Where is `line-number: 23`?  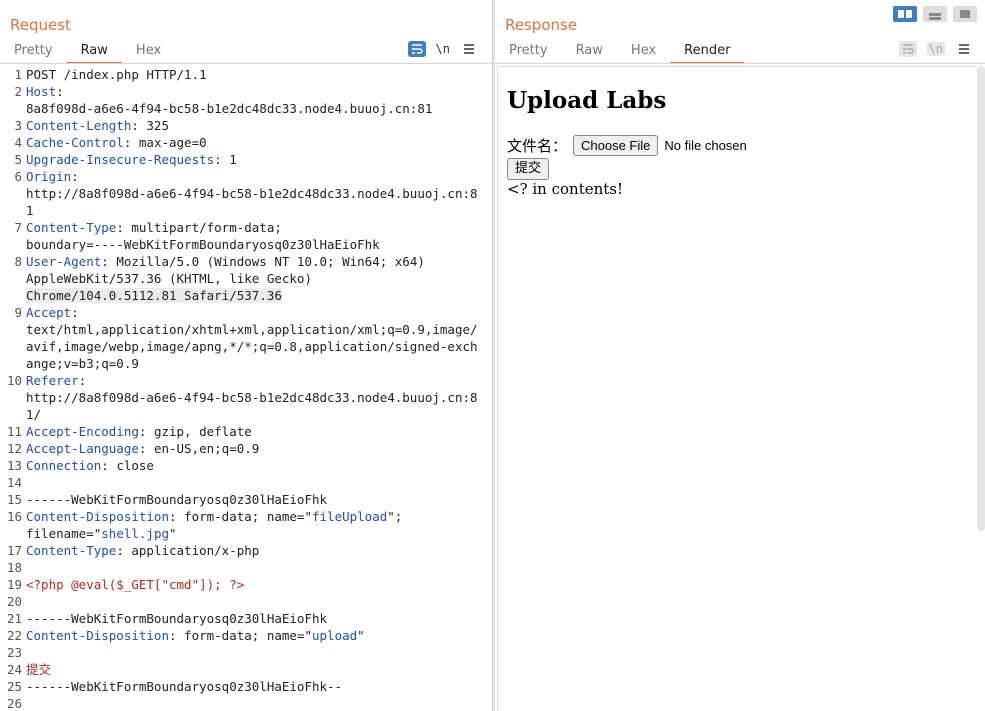
line-number: 23 is located at coordinates (14, 652).